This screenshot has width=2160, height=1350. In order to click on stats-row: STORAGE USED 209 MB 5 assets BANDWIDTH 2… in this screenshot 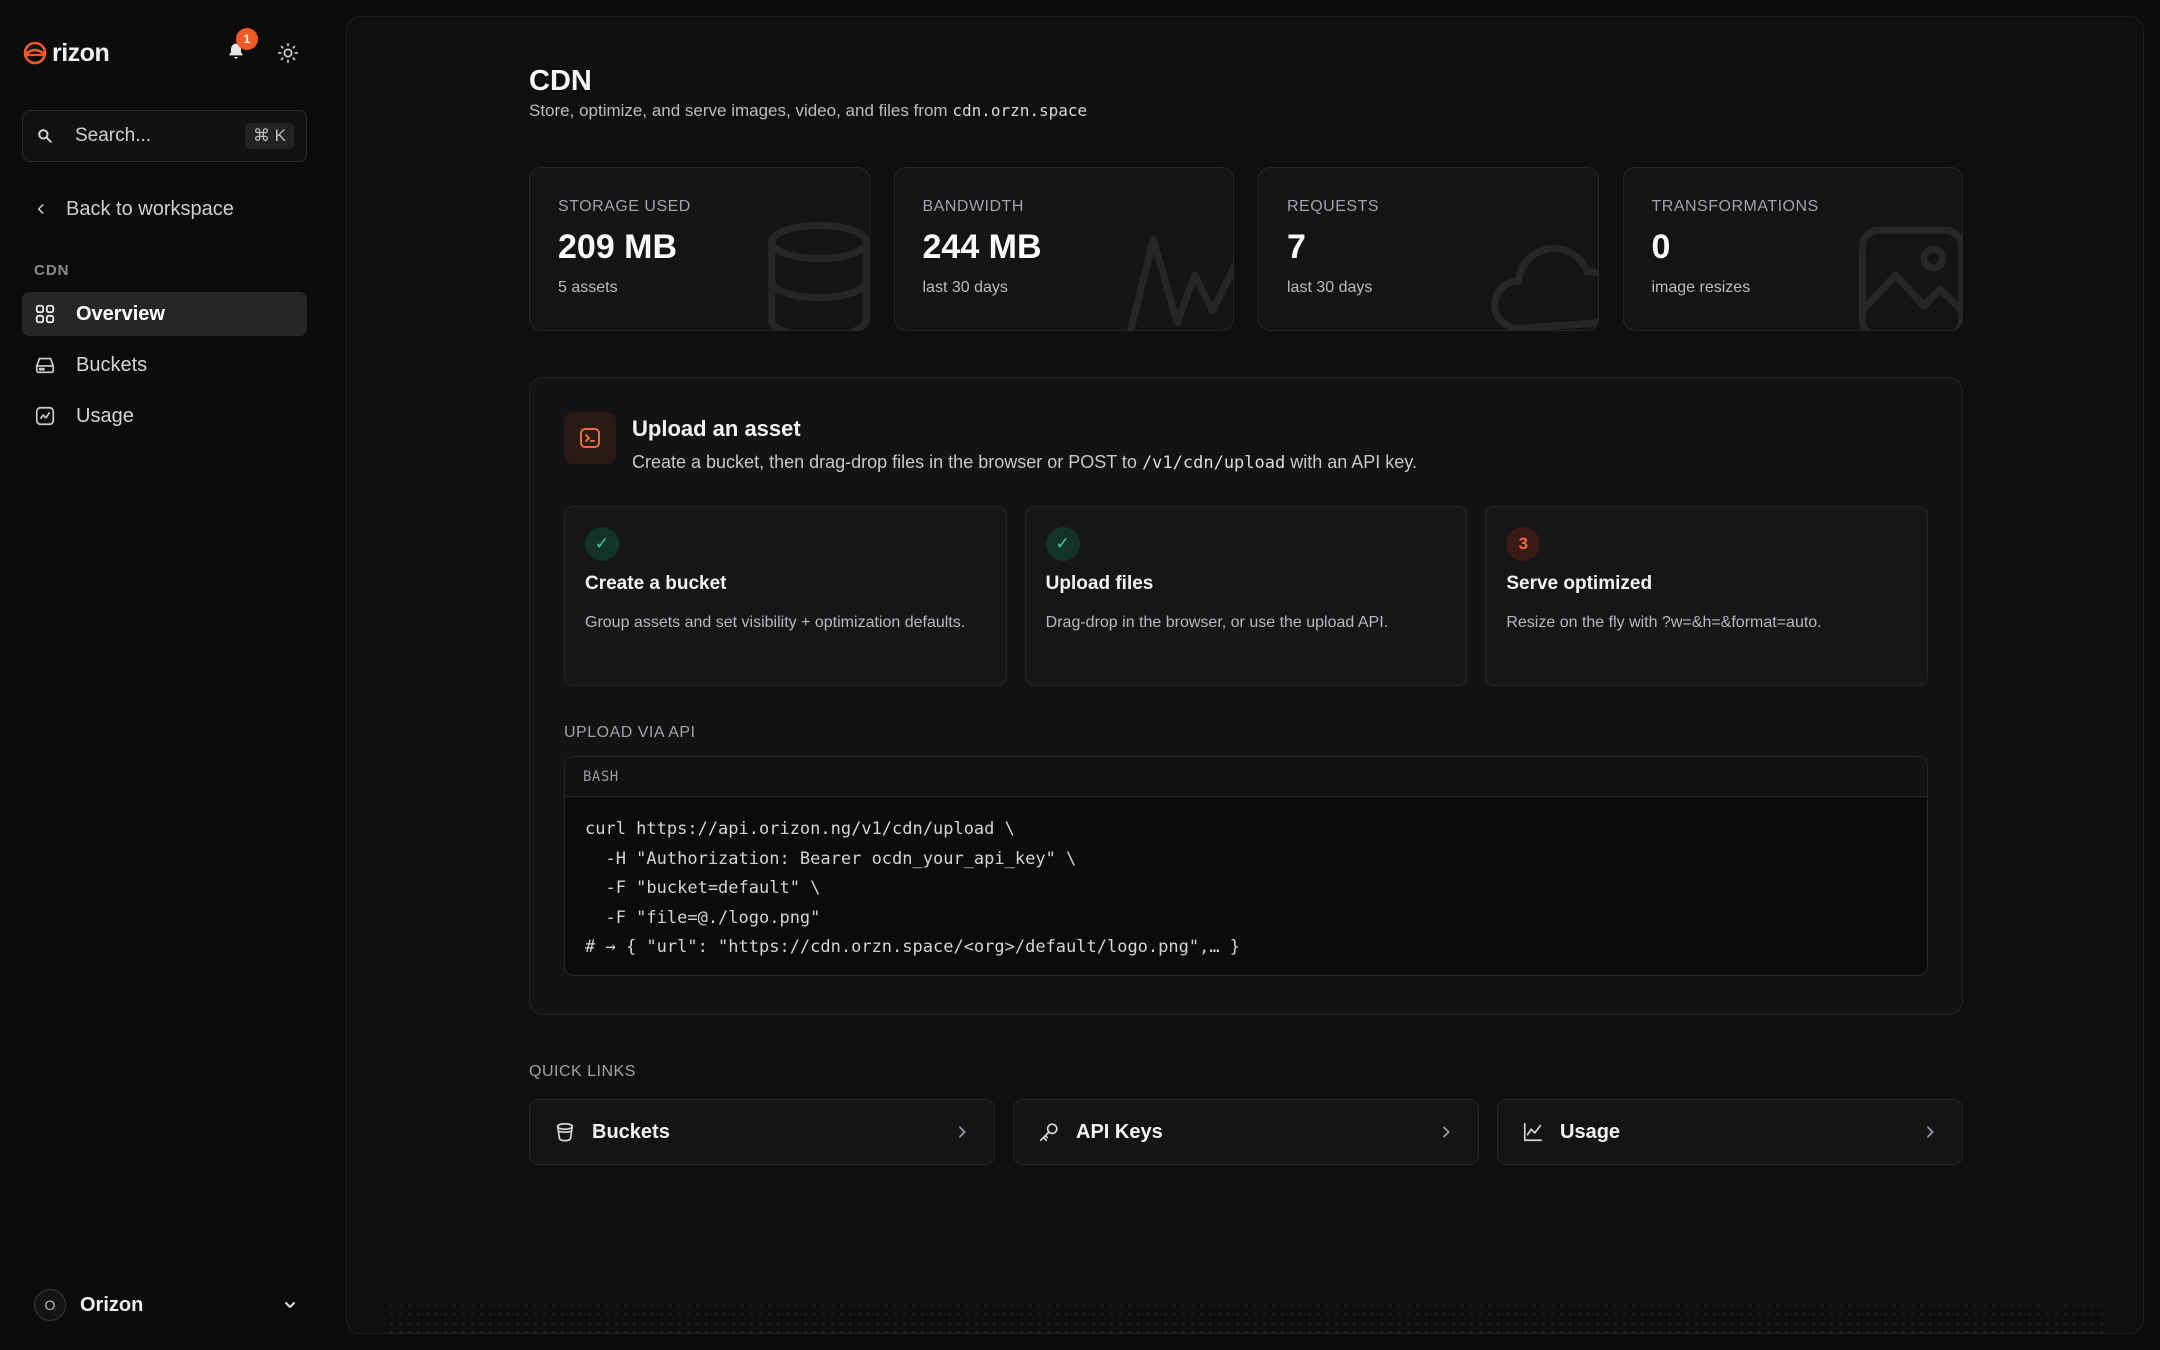, I will do `click(1246, 249)`.